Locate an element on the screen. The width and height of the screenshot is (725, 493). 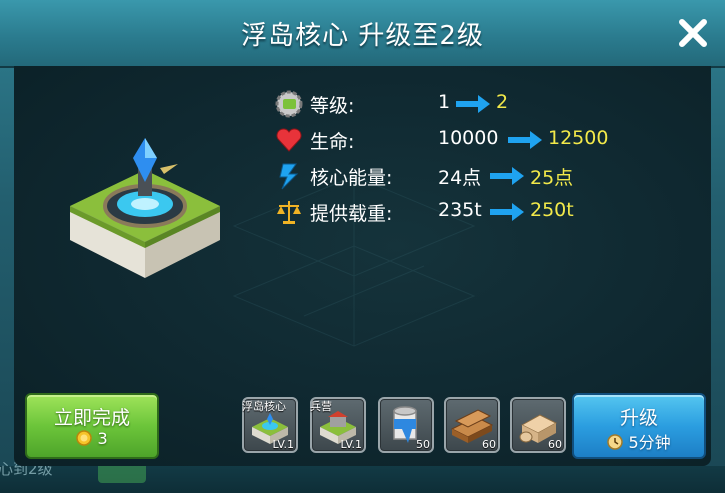
heart-icon is located at coordinates (289, 140).